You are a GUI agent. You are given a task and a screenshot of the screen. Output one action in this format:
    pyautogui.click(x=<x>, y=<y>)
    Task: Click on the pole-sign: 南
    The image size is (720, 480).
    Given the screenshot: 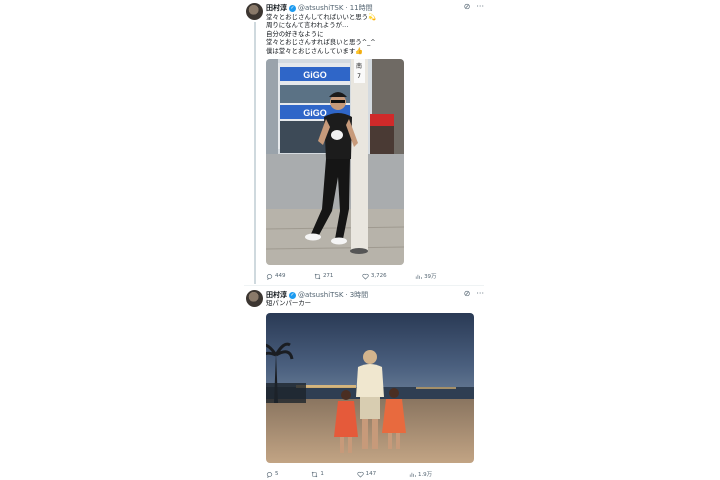 What is the action you would take?
    pyautogui.click(x=359, y=66)
    